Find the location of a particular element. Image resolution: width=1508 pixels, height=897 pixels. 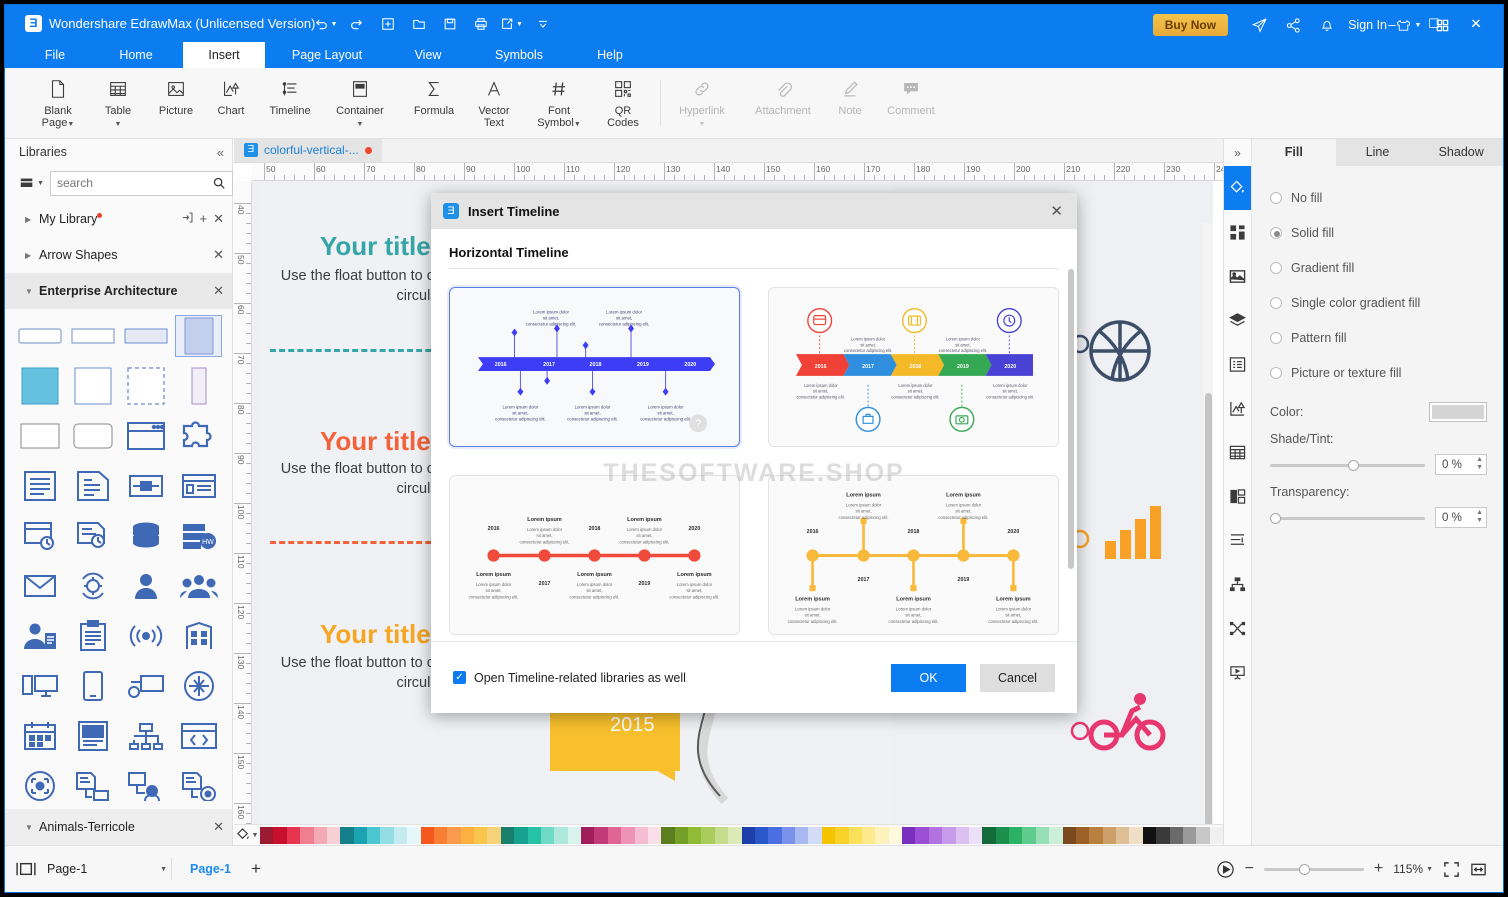

tl3-year-4: 2020 is located at coordinates (694, 529).